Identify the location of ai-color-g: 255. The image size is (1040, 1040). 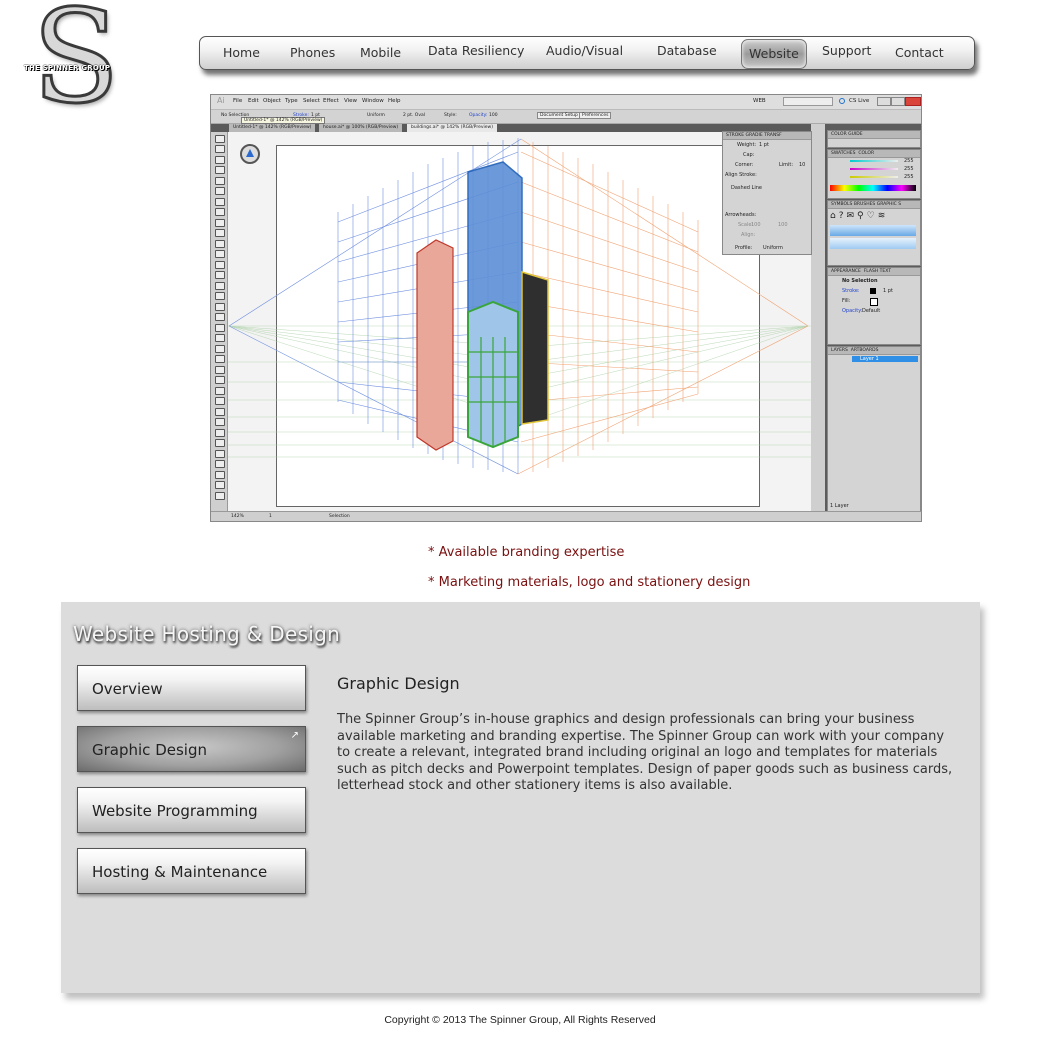
(909, 169).